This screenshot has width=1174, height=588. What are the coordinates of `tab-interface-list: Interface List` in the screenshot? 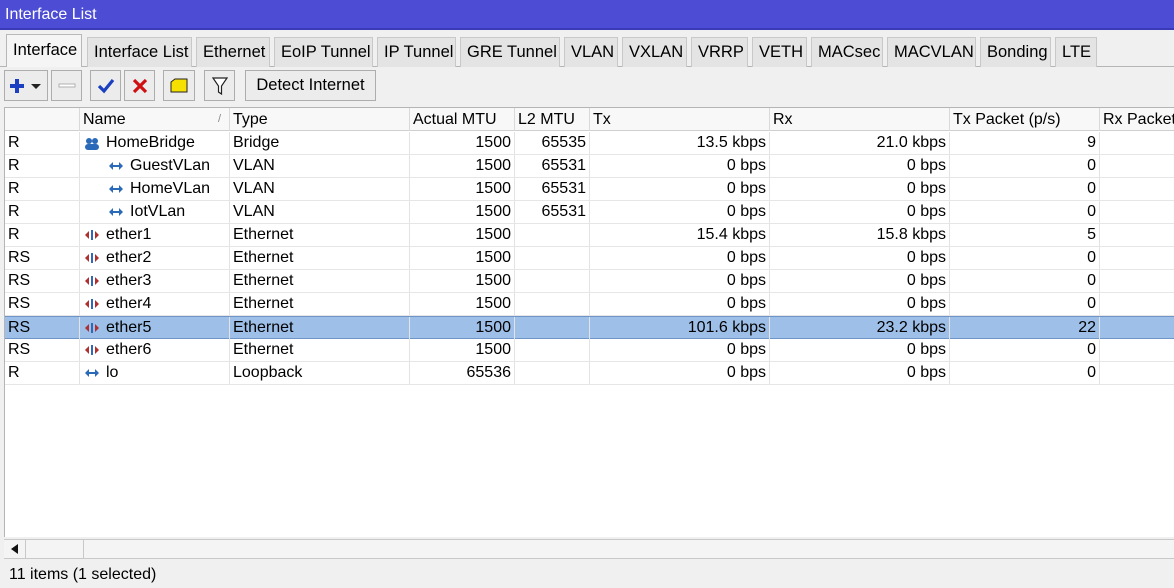 It's located at (139, 52).